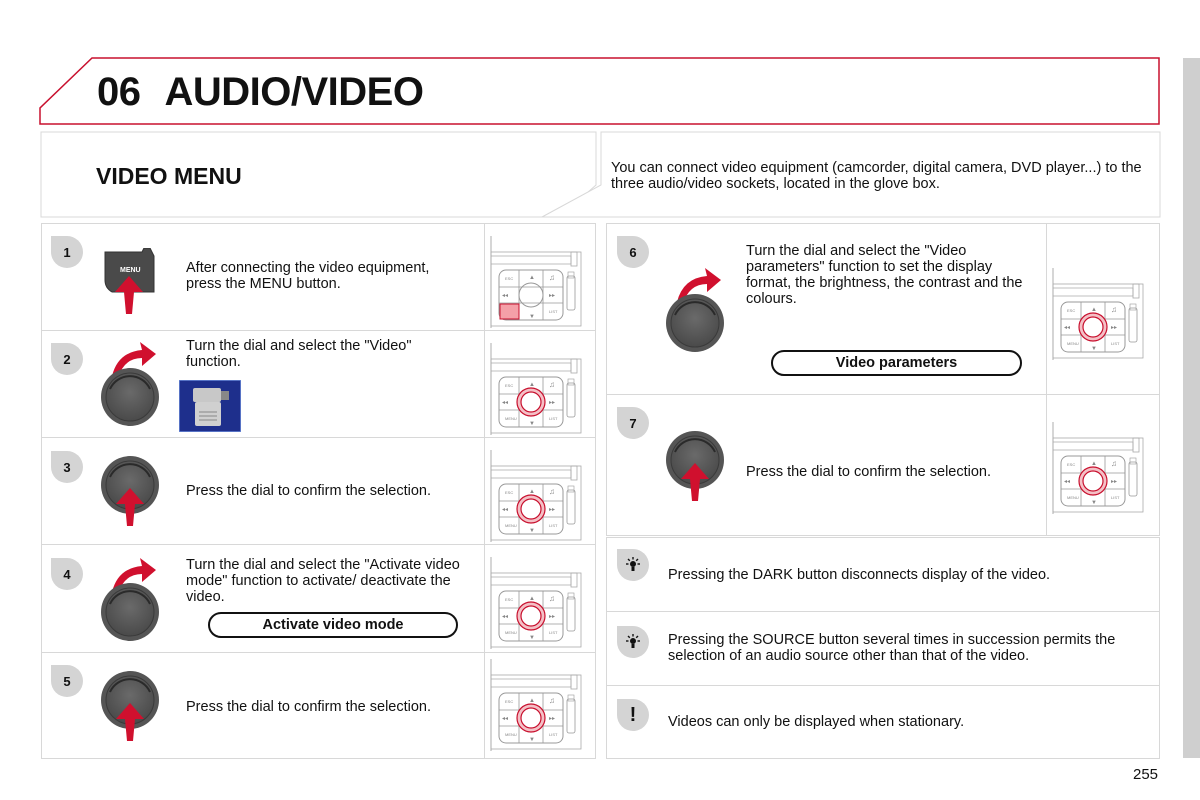 The width and height of the screenshot is (1200, 800). Describe the element at coordinates (67, 252) in the screenshot. I see `step-number-badge: 1` at that location.